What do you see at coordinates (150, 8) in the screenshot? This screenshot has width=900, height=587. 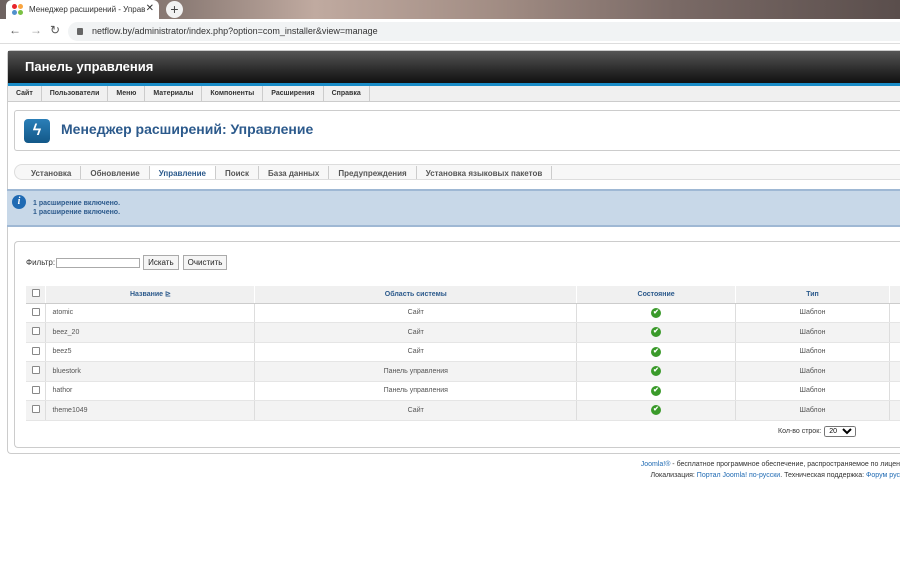 I see `tab-close-icon: ✕` at bounding box center [150, 8].